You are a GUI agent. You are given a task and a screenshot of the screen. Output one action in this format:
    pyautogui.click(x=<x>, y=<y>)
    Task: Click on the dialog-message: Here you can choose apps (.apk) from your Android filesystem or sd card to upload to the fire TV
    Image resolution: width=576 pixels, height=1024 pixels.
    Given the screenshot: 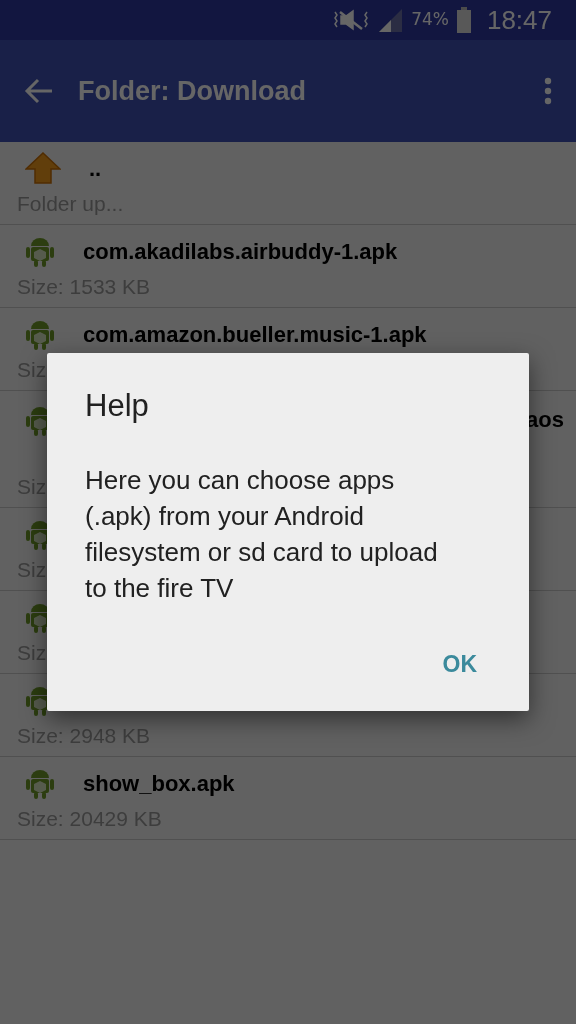 What is the action you would take?
    pyautogui.click(x=262, y=535)
    